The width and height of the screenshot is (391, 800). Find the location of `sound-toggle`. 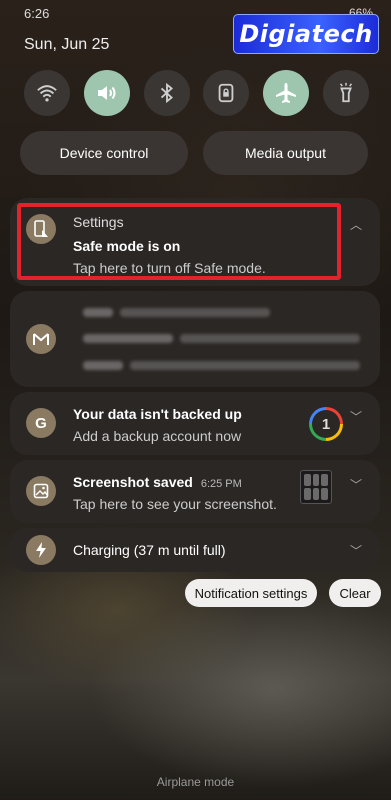

sound-toggle is located at coordinates (106, 93).